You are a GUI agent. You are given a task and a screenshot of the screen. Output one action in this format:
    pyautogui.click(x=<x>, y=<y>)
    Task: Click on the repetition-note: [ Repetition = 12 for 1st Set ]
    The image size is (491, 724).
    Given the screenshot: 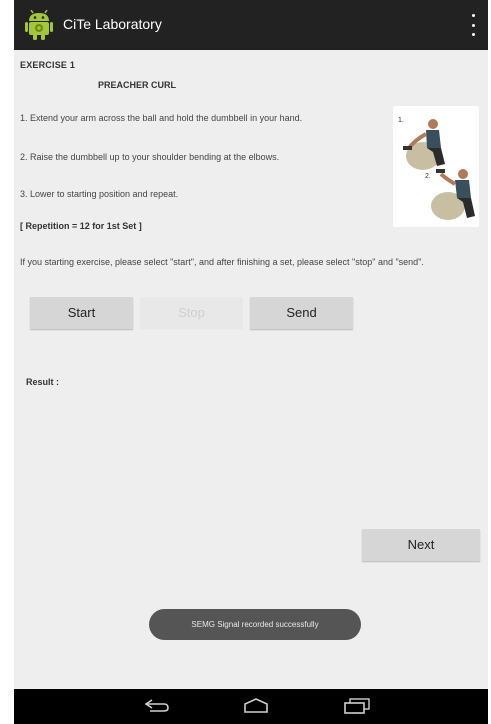 What is the action you would take?
    pyautogui.click(x=81, y=226)
    